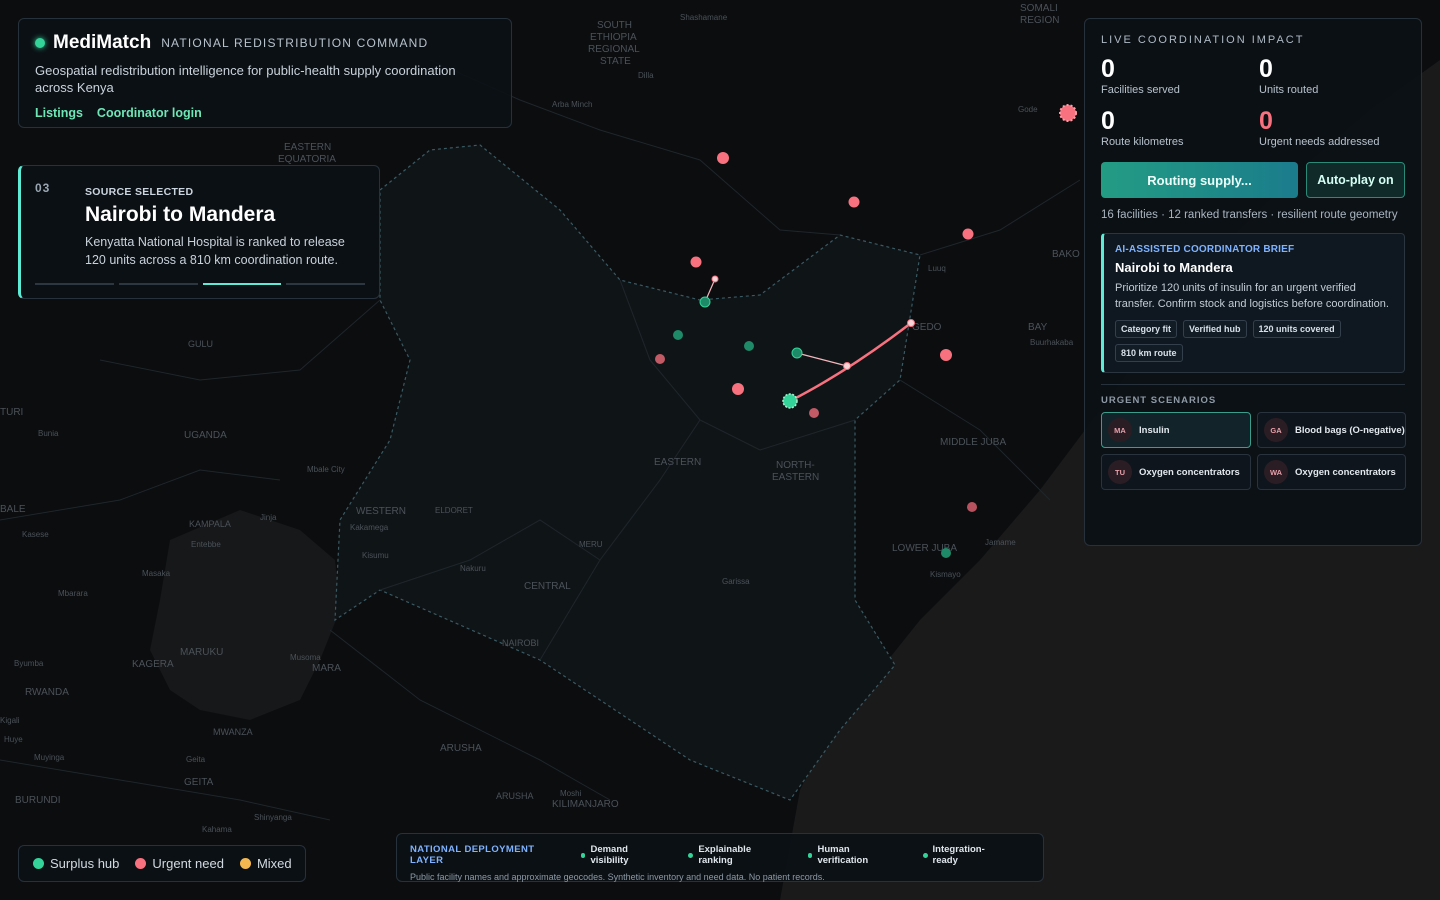  What do you see at coordinates (927, 327) in the screenshot?
I see `svg-text: GEDO` at bounding box center [927, 327].